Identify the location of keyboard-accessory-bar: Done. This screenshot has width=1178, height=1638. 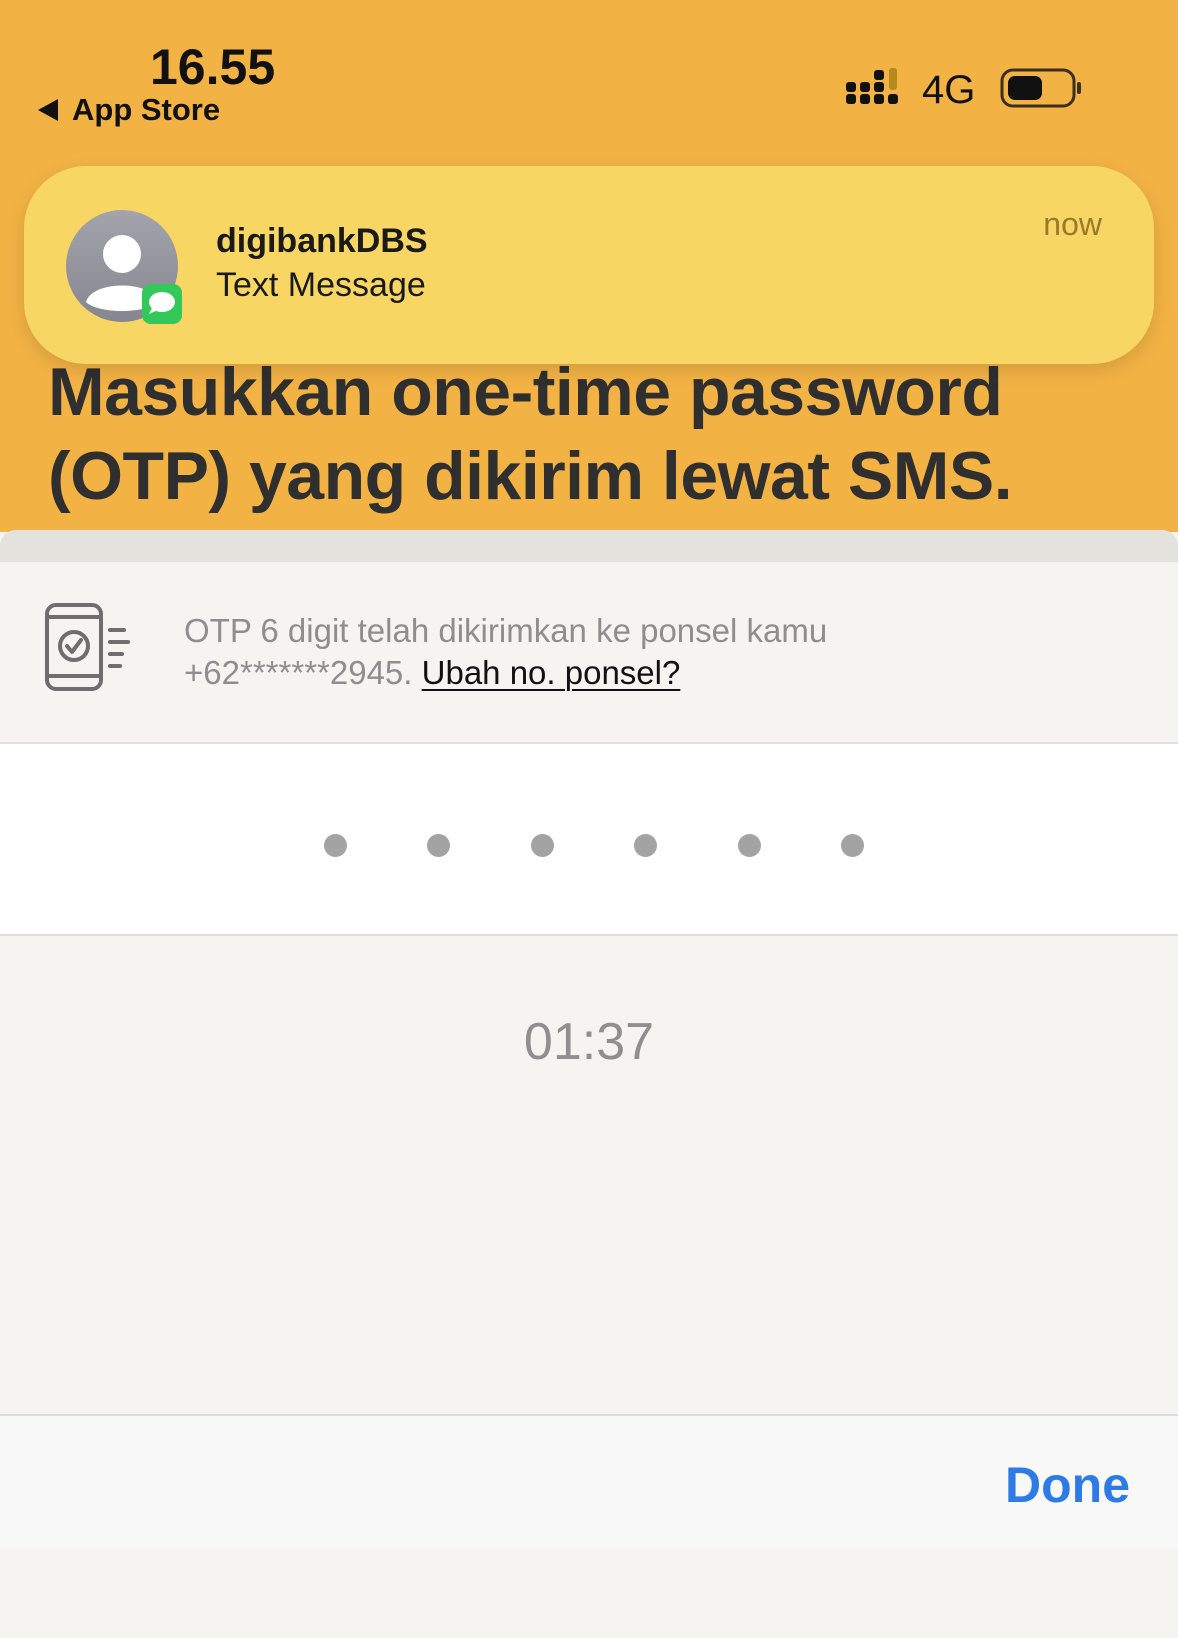
(589, 1481).